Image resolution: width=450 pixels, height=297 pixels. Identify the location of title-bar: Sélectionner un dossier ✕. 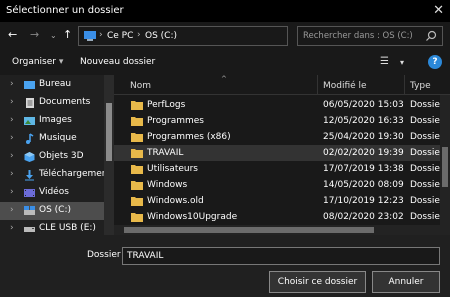
(225, 11).